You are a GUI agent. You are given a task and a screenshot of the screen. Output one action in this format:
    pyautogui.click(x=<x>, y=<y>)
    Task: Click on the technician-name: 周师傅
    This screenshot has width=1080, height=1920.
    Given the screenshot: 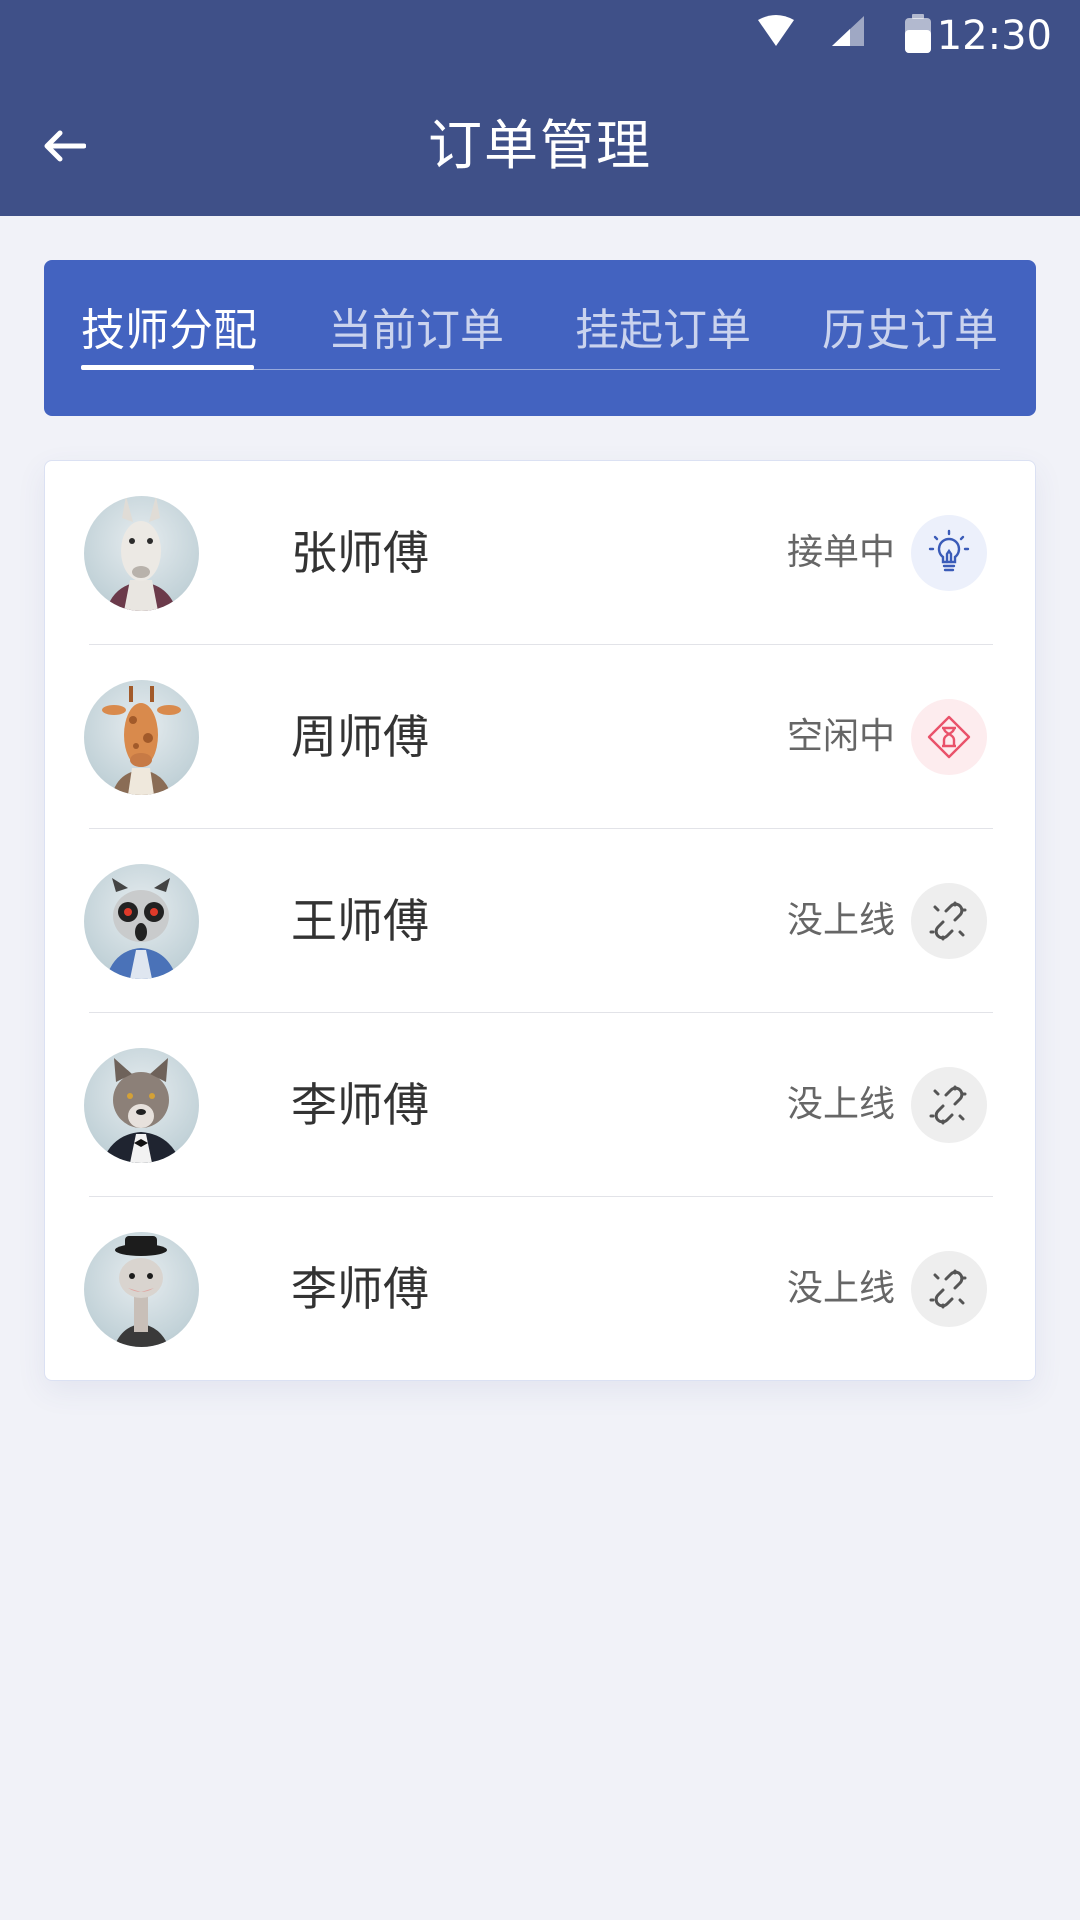 What is the action you would take?
    pyautogui.click(x=360, y=737)
    